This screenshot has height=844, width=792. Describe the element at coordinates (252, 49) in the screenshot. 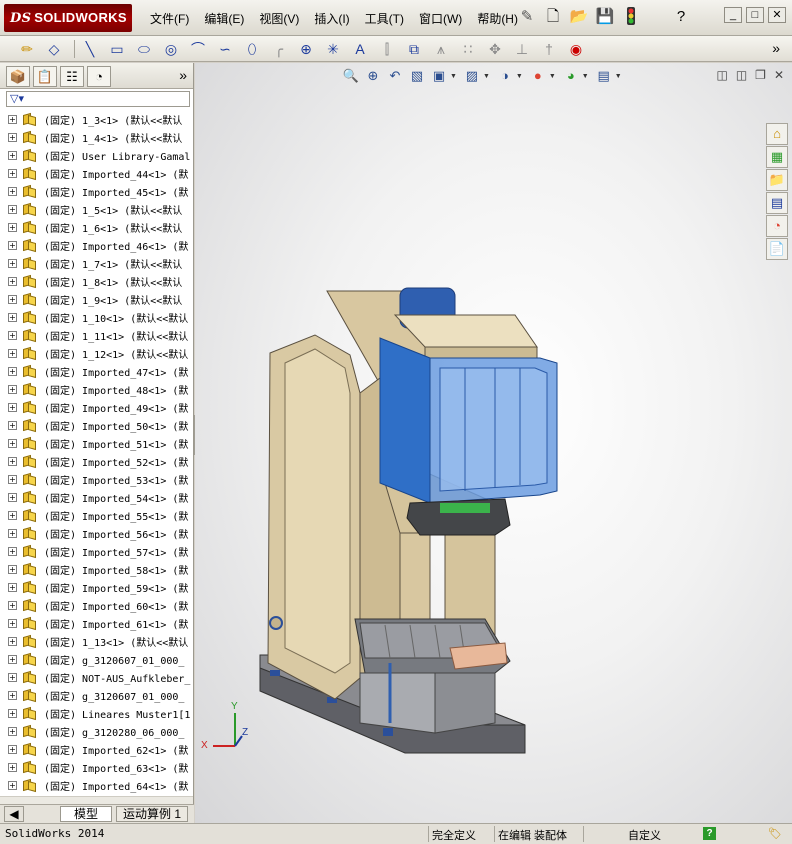

I see `ellipse-icon: ⬯` at that location.